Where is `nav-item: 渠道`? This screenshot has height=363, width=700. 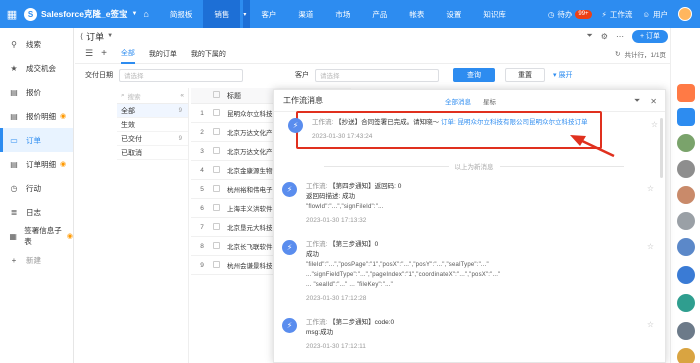
nav-item: 渠道 is located at coordinates (305, 14).